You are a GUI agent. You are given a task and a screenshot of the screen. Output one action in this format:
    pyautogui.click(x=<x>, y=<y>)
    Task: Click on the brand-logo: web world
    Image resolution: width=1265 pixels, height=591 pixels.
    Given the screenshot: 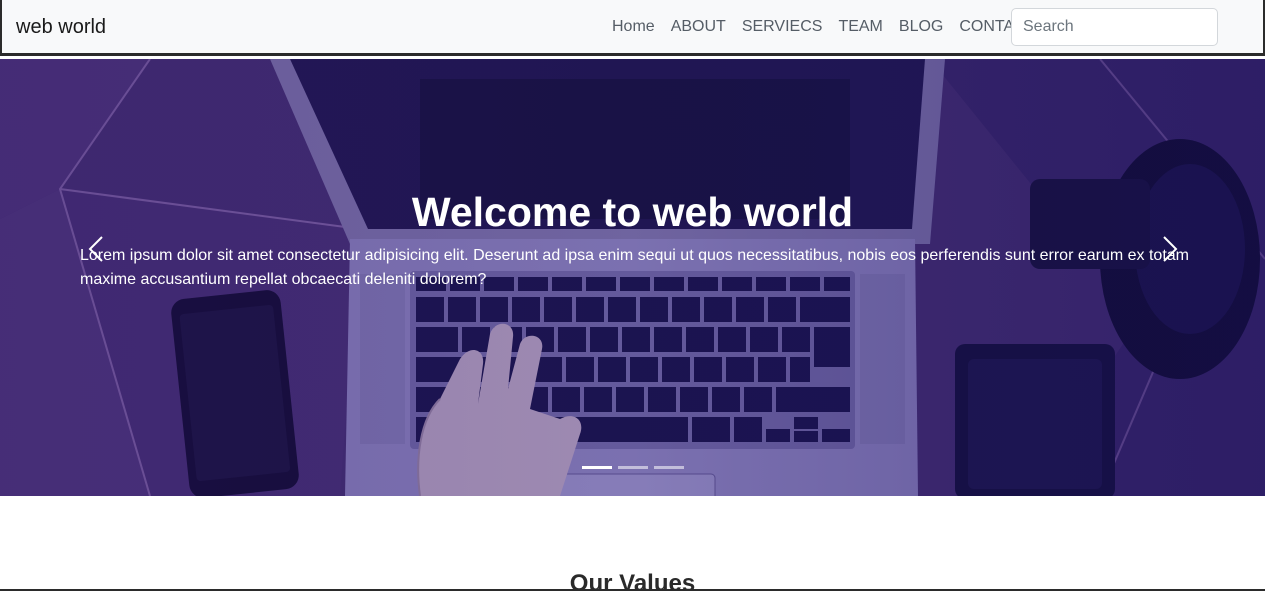 What is the action you would take?
    pyautogui.click(x=61, y=27)
    